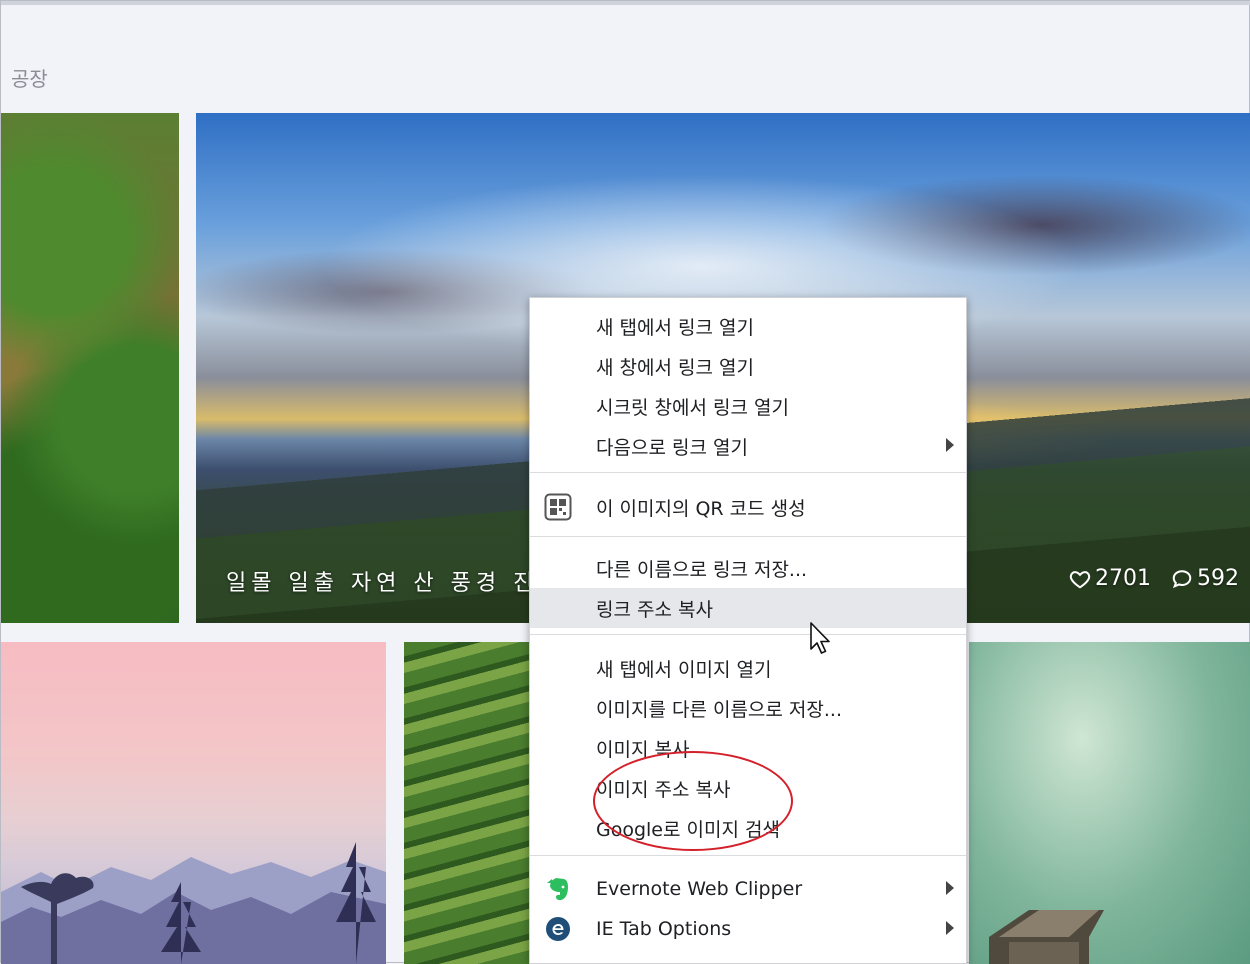 This screenshot has height=964, width=1250. Describe the element at coordinates (748, 668) in the screenshot. I see `menu-item-open-image-new-tab: 새 탭에서 이미지 열기` at that location.